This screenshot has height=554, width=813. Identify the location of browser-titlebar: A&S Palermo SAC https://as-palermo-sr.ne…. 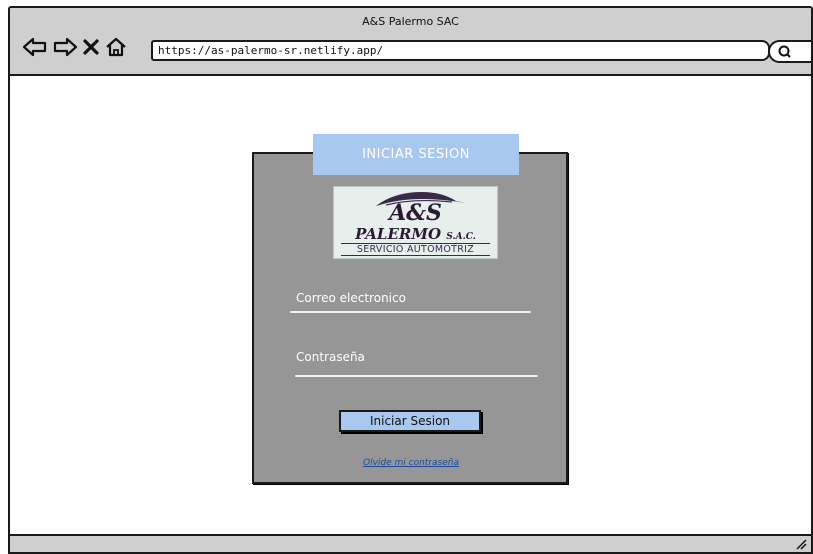
(410, 42).